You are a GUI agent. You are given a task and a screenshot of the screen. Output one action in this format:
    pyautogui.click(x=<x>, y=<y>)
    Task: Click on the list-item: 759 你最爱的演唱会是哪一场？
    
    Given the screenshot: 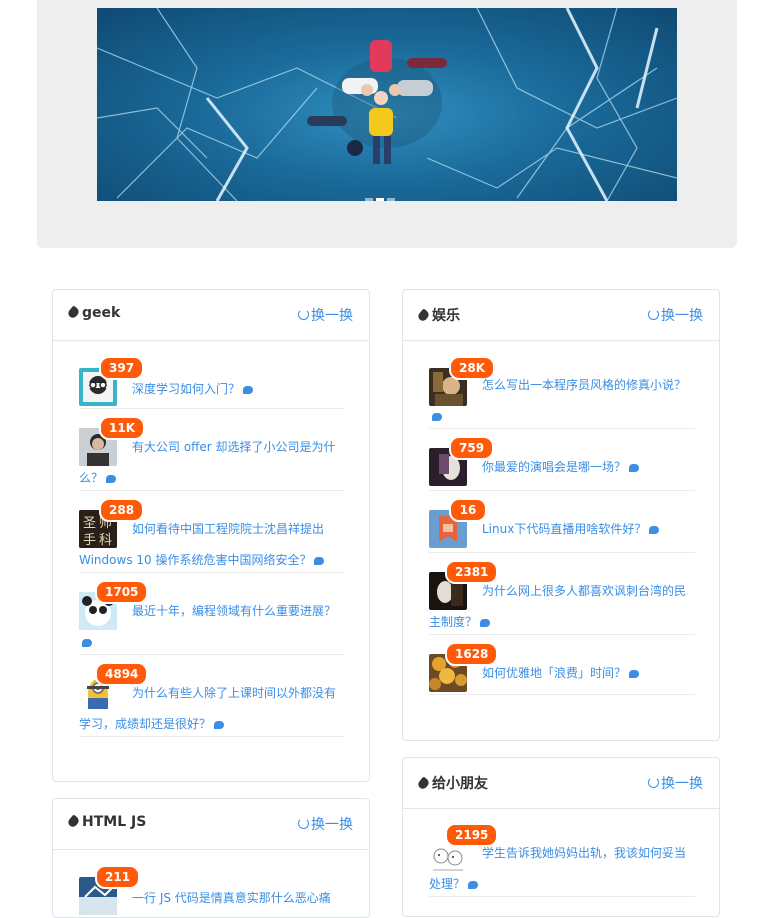 What is the action you would take?
    pyautogui.click(x=562, y=459)
    